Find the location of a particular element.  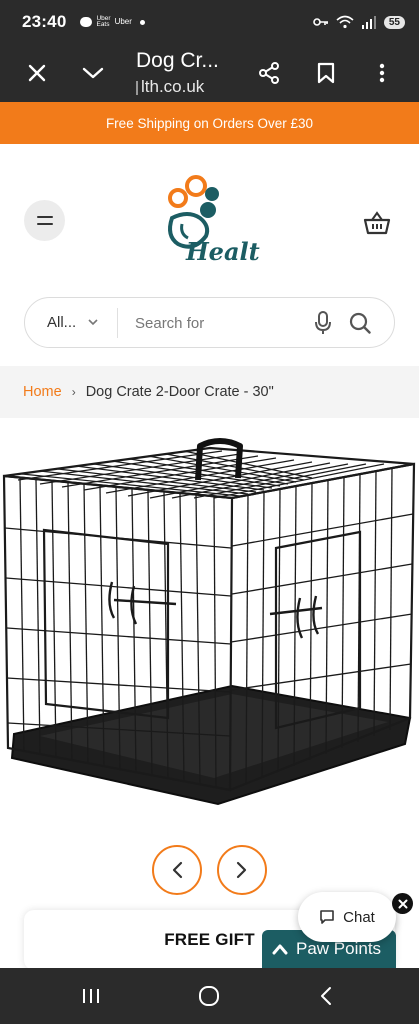

status-left: 23:40 Uber Eats Uber is located at coordinates (83, 22).